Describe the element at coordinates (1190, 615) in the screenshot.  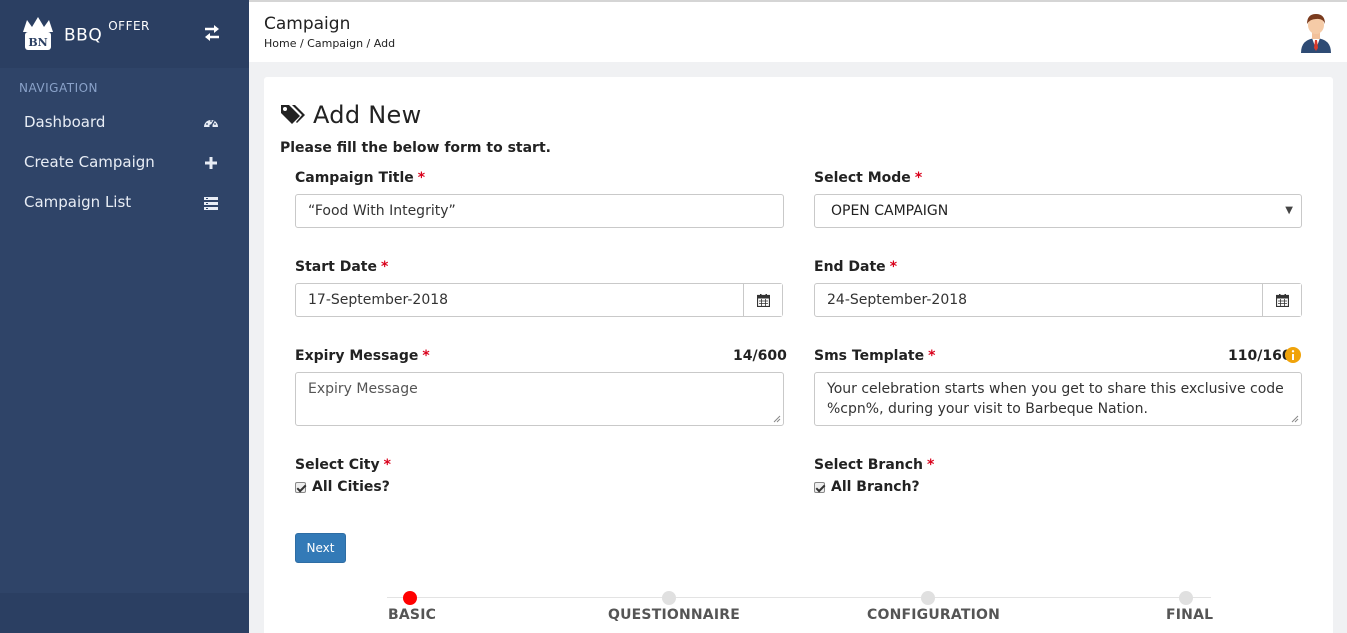
I see `step-label-final: FINAL` at that location.